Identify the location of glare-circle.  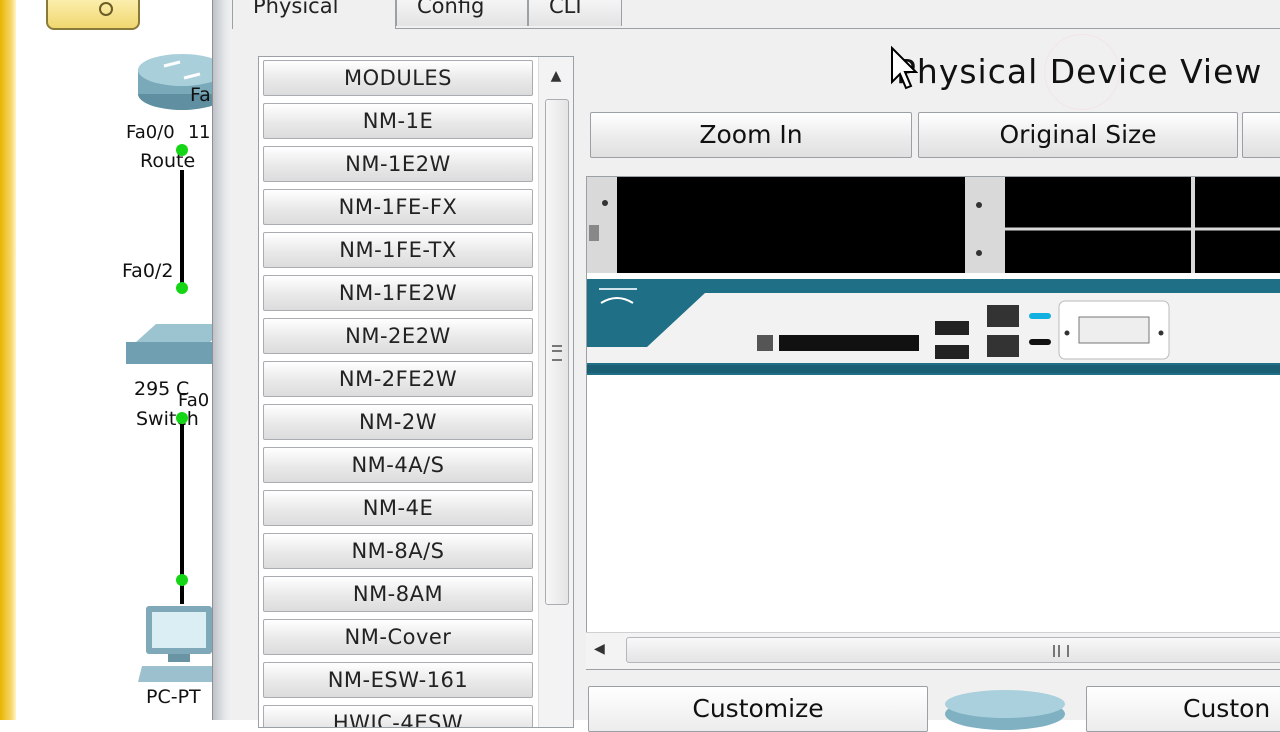
(1082, 72).